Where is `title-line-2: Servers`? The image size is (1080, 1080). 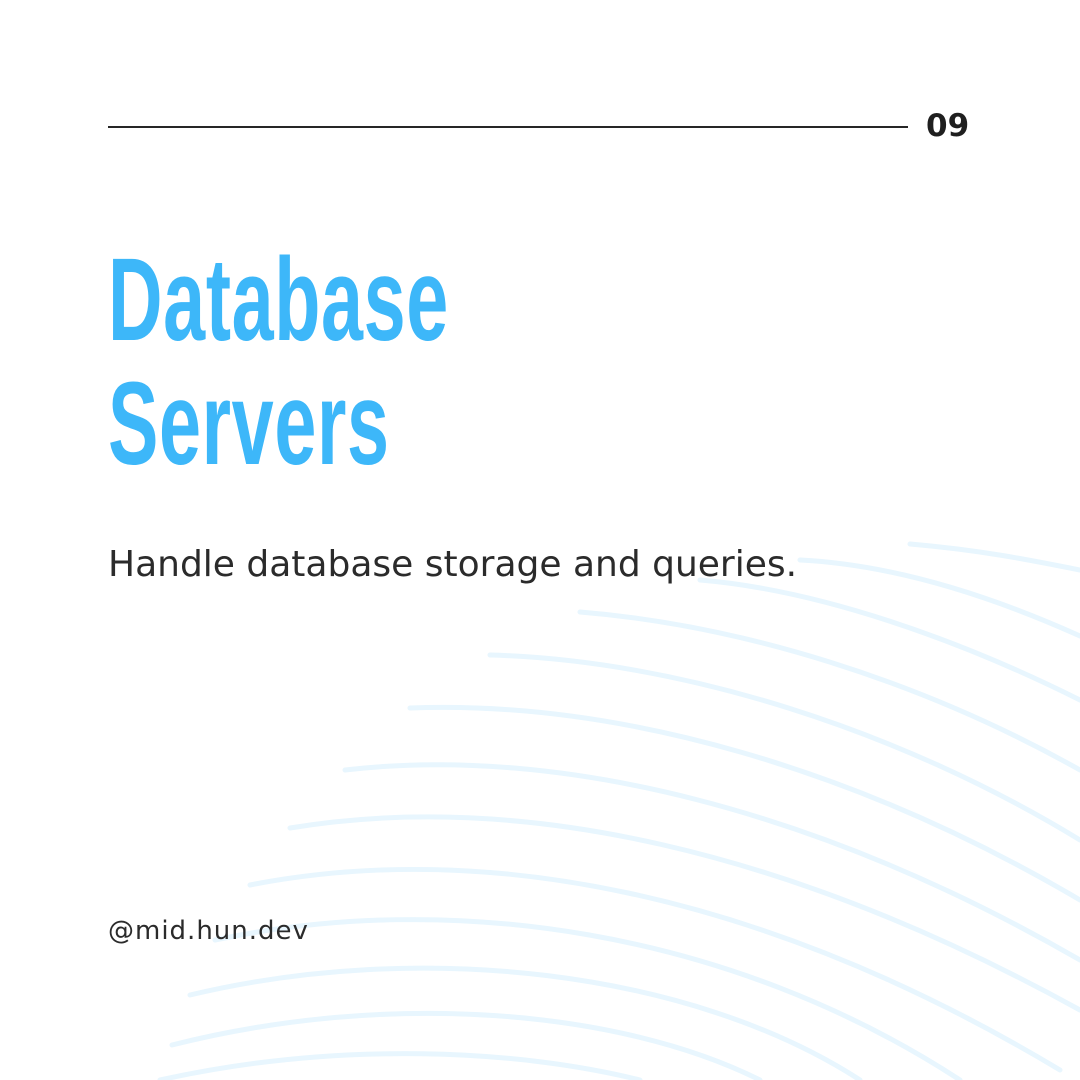
title-line-2: Servers is located at coordinates (249, 424).